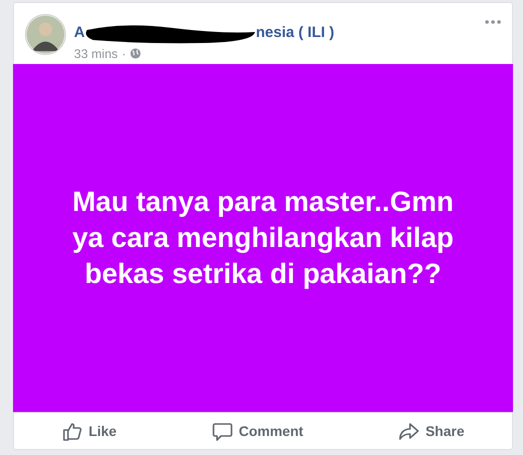  Describe the element at coordinates (431, 431) in the screenshot. I see `share-button: Share` at that location.